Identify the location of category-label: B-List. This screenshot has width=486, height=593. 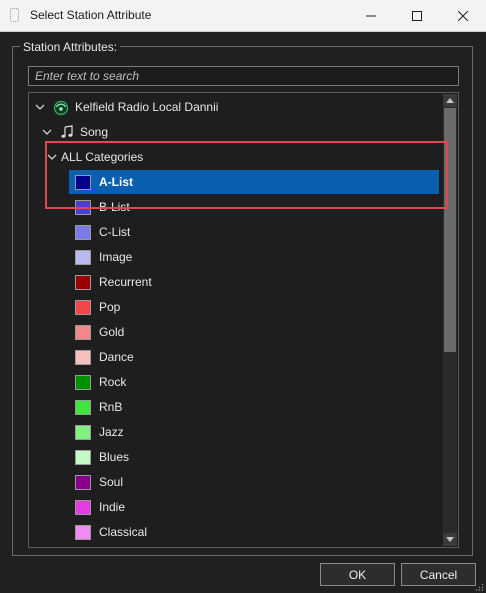
(114, 207).